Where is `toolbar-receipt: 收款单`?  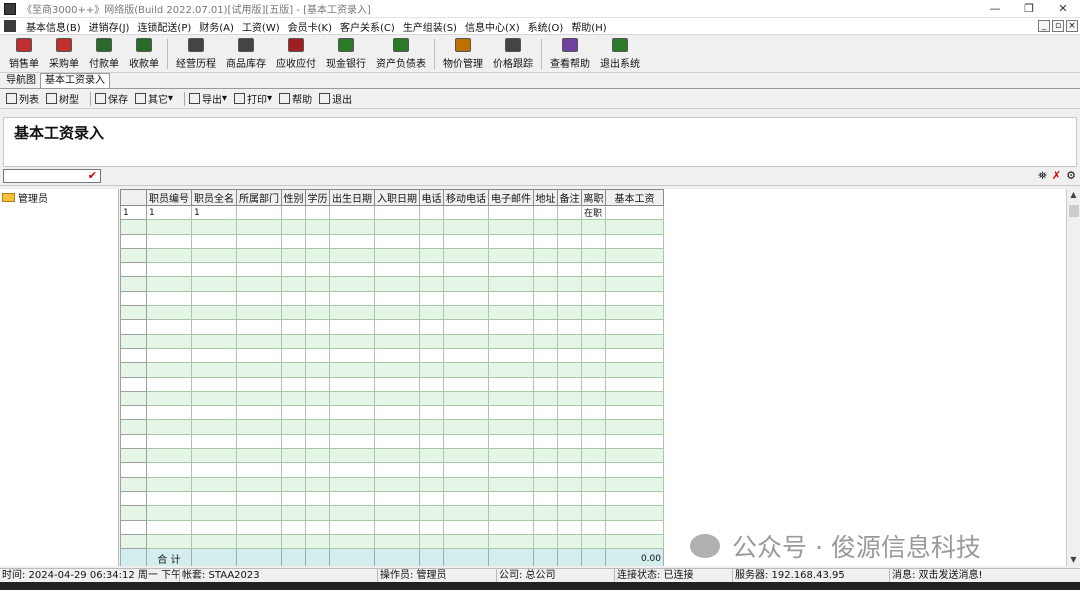 toolbar-receipt: 收款单 is located at coordinates (144, 53).